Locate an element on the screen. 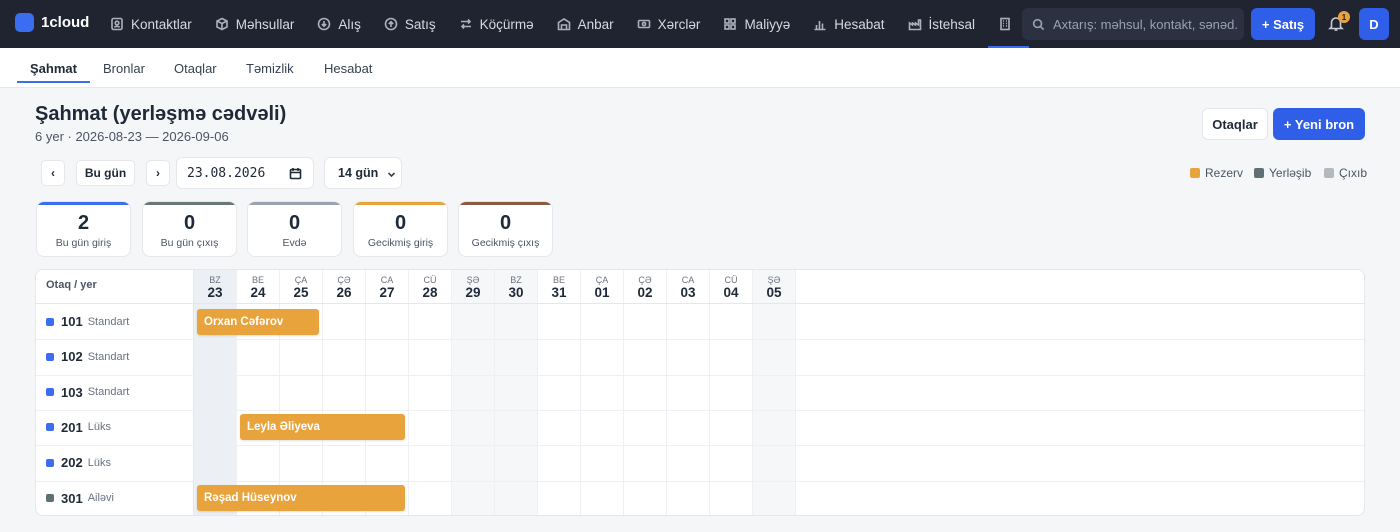 The width and height of the screenshot is (1400, 532). room-row-label: 102 Standart is located at coordinates (87, 357).